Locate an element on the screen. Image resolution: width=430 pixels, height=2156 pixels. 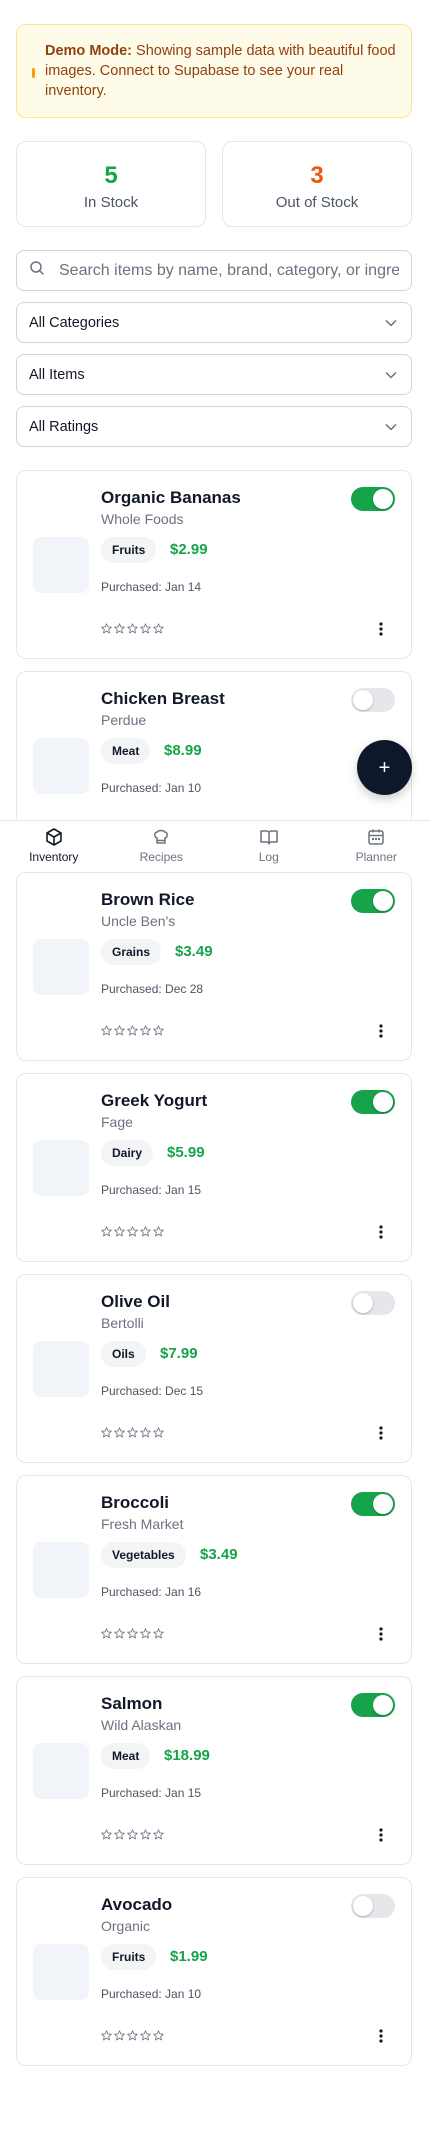
category-filter-select: All Categories is located at coordinates (214, 322).